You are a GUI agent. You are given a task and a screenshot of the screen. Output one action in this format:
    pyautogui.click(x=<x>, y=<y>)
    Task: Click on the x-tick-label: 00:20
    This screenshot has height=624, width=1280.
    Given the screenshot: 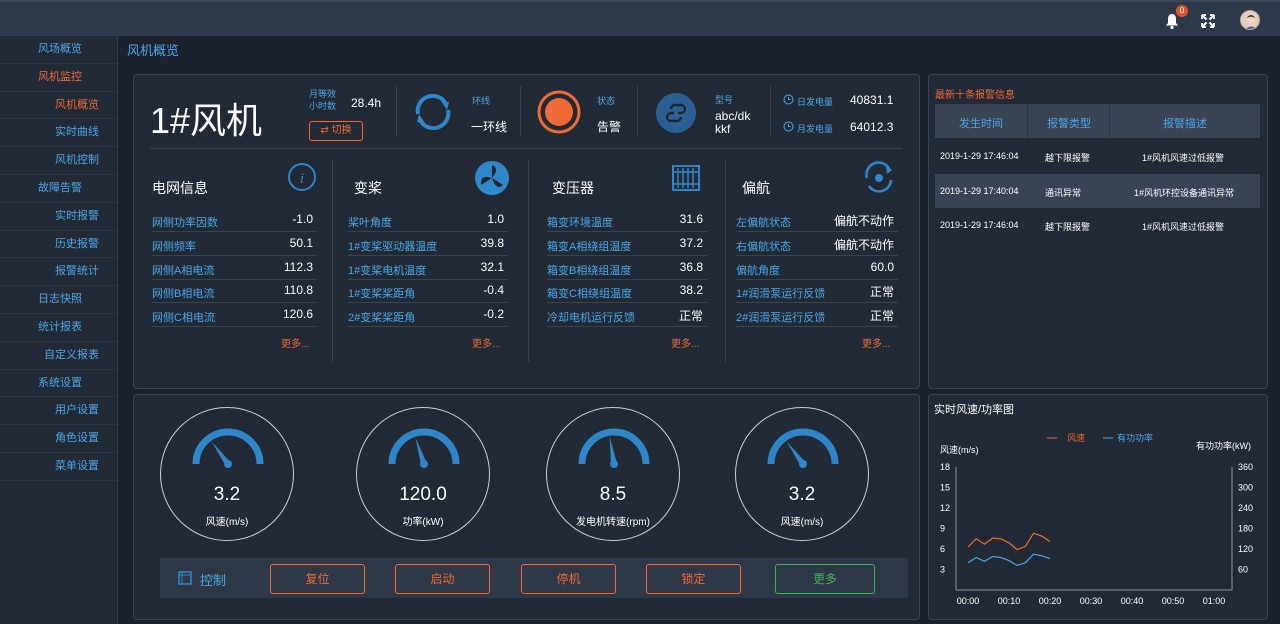 What is the action you would take?
    pyautogui.click(x=1050, y=601)
    